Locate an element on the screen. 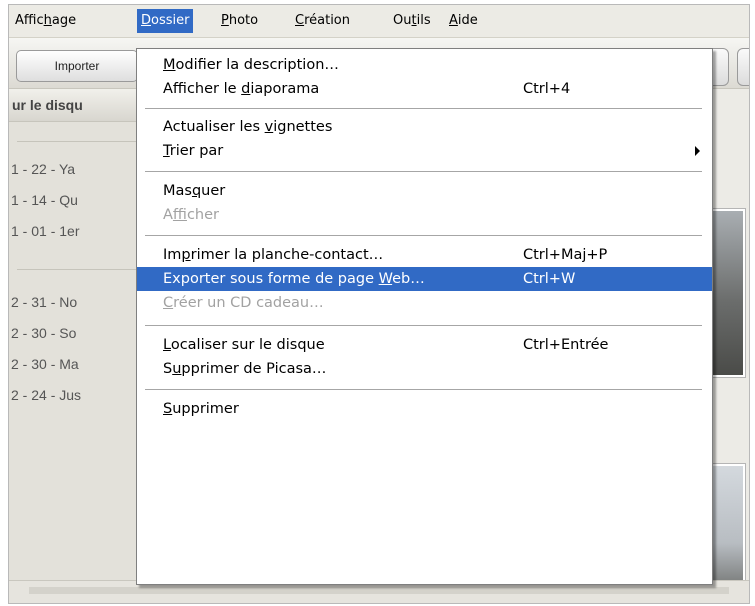 Image resolution: width=755 pixels, height=606 pixels. menu-item-afficher-diaporama: Afficher le diaporama Ctrl+4 is located at coordinates (424, 89).